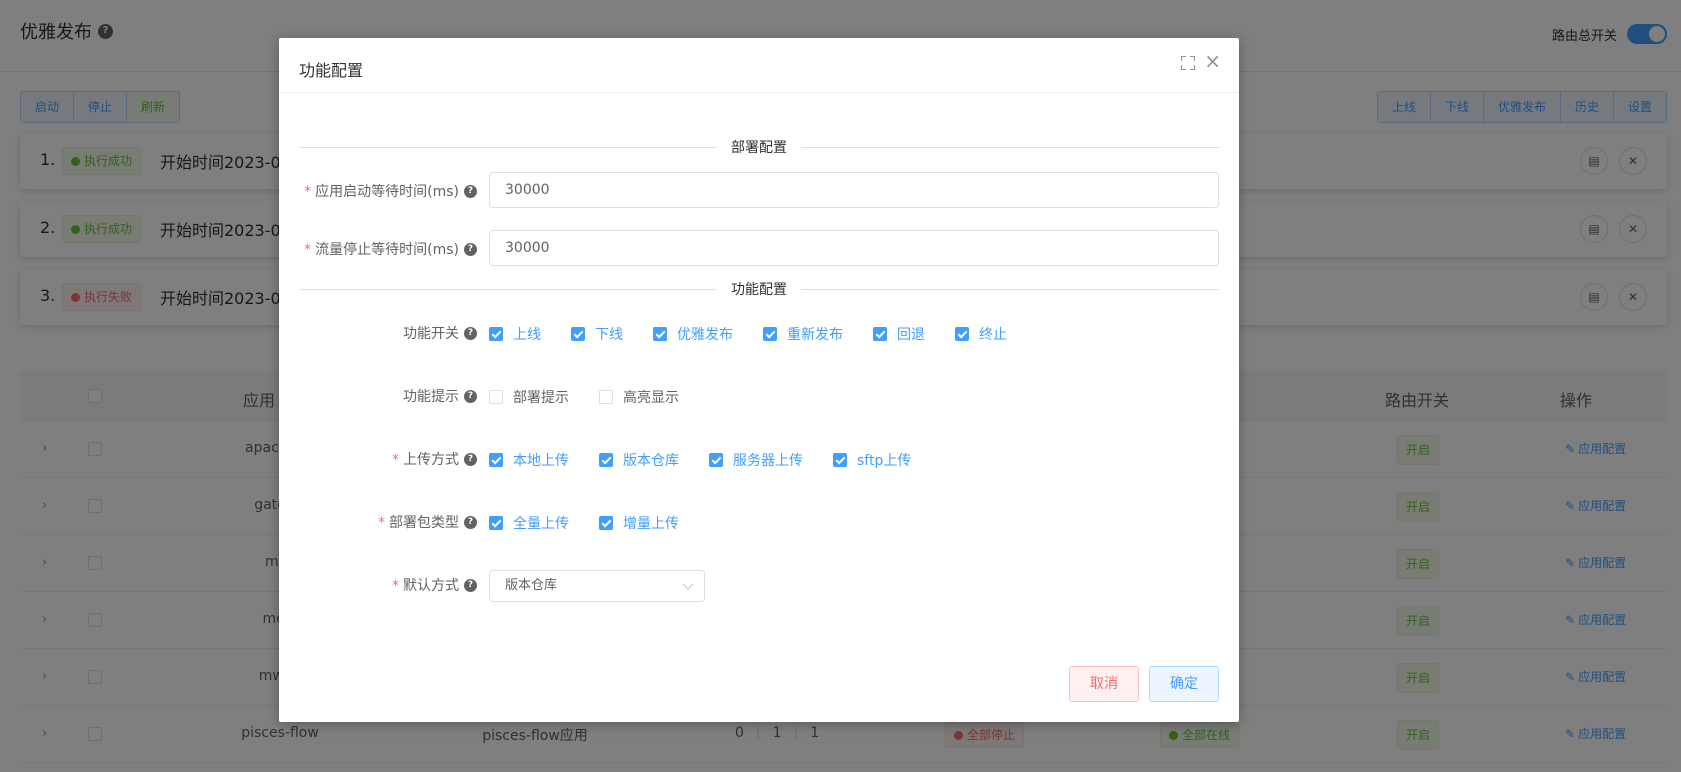  I want to click on default-method-label: * 默认方式 ?, so click(434, 585).